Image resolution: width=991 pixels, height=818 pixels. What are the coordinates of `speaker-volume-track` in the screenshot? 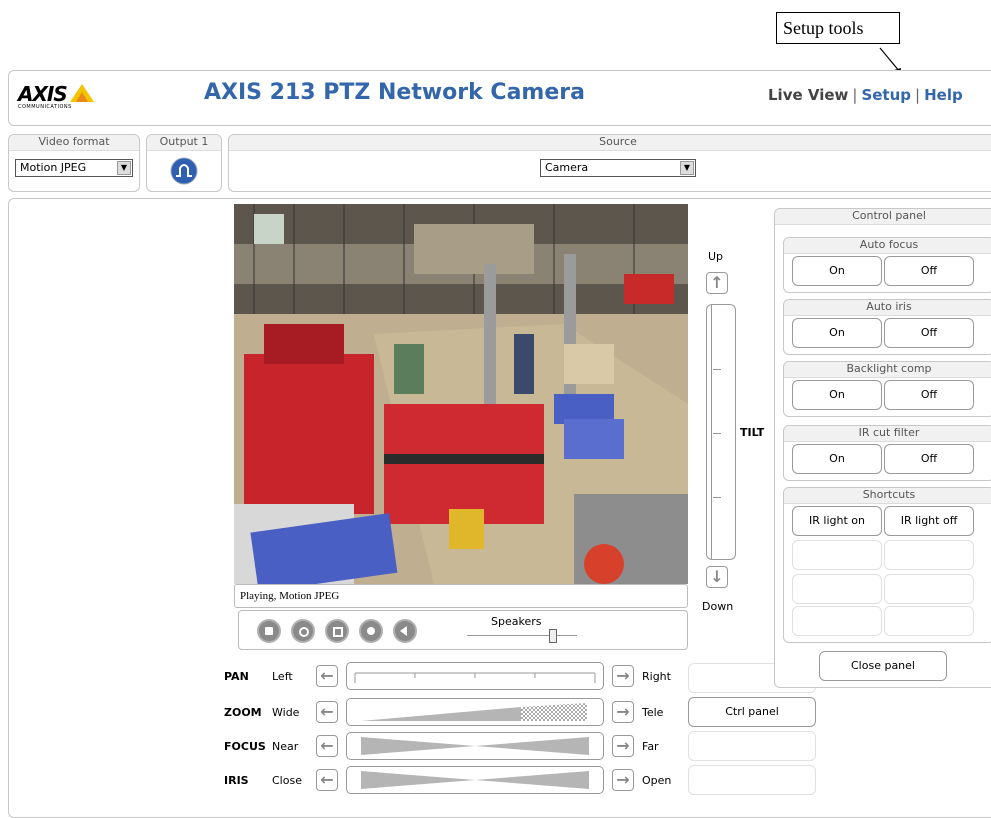 It's located at (522, 635).